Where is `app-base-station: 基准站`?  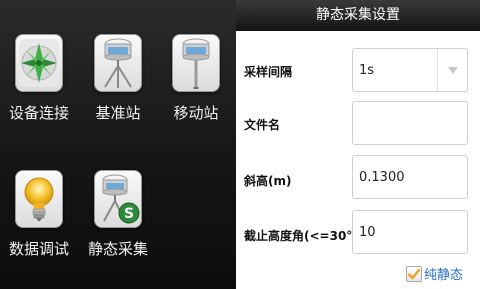
app-base-station: 基准站 is located at coordinates (118, 89).